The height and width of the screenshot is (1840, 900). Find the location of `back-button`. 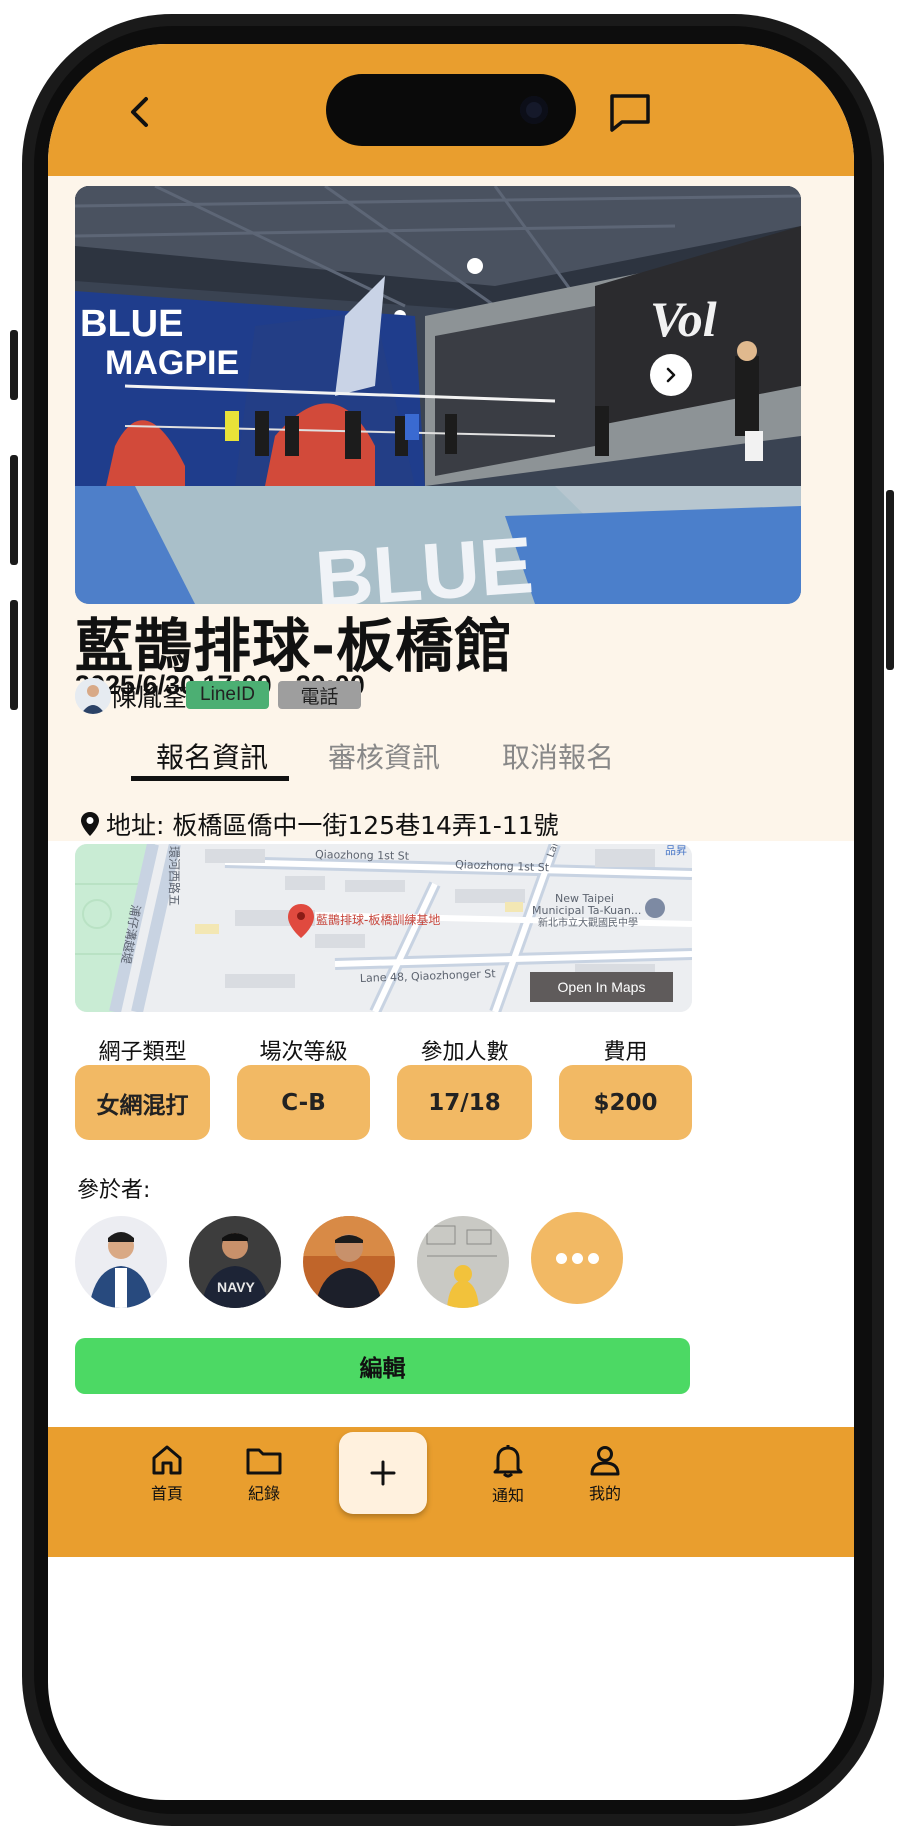

back-button is located at coordinates (140, 112).